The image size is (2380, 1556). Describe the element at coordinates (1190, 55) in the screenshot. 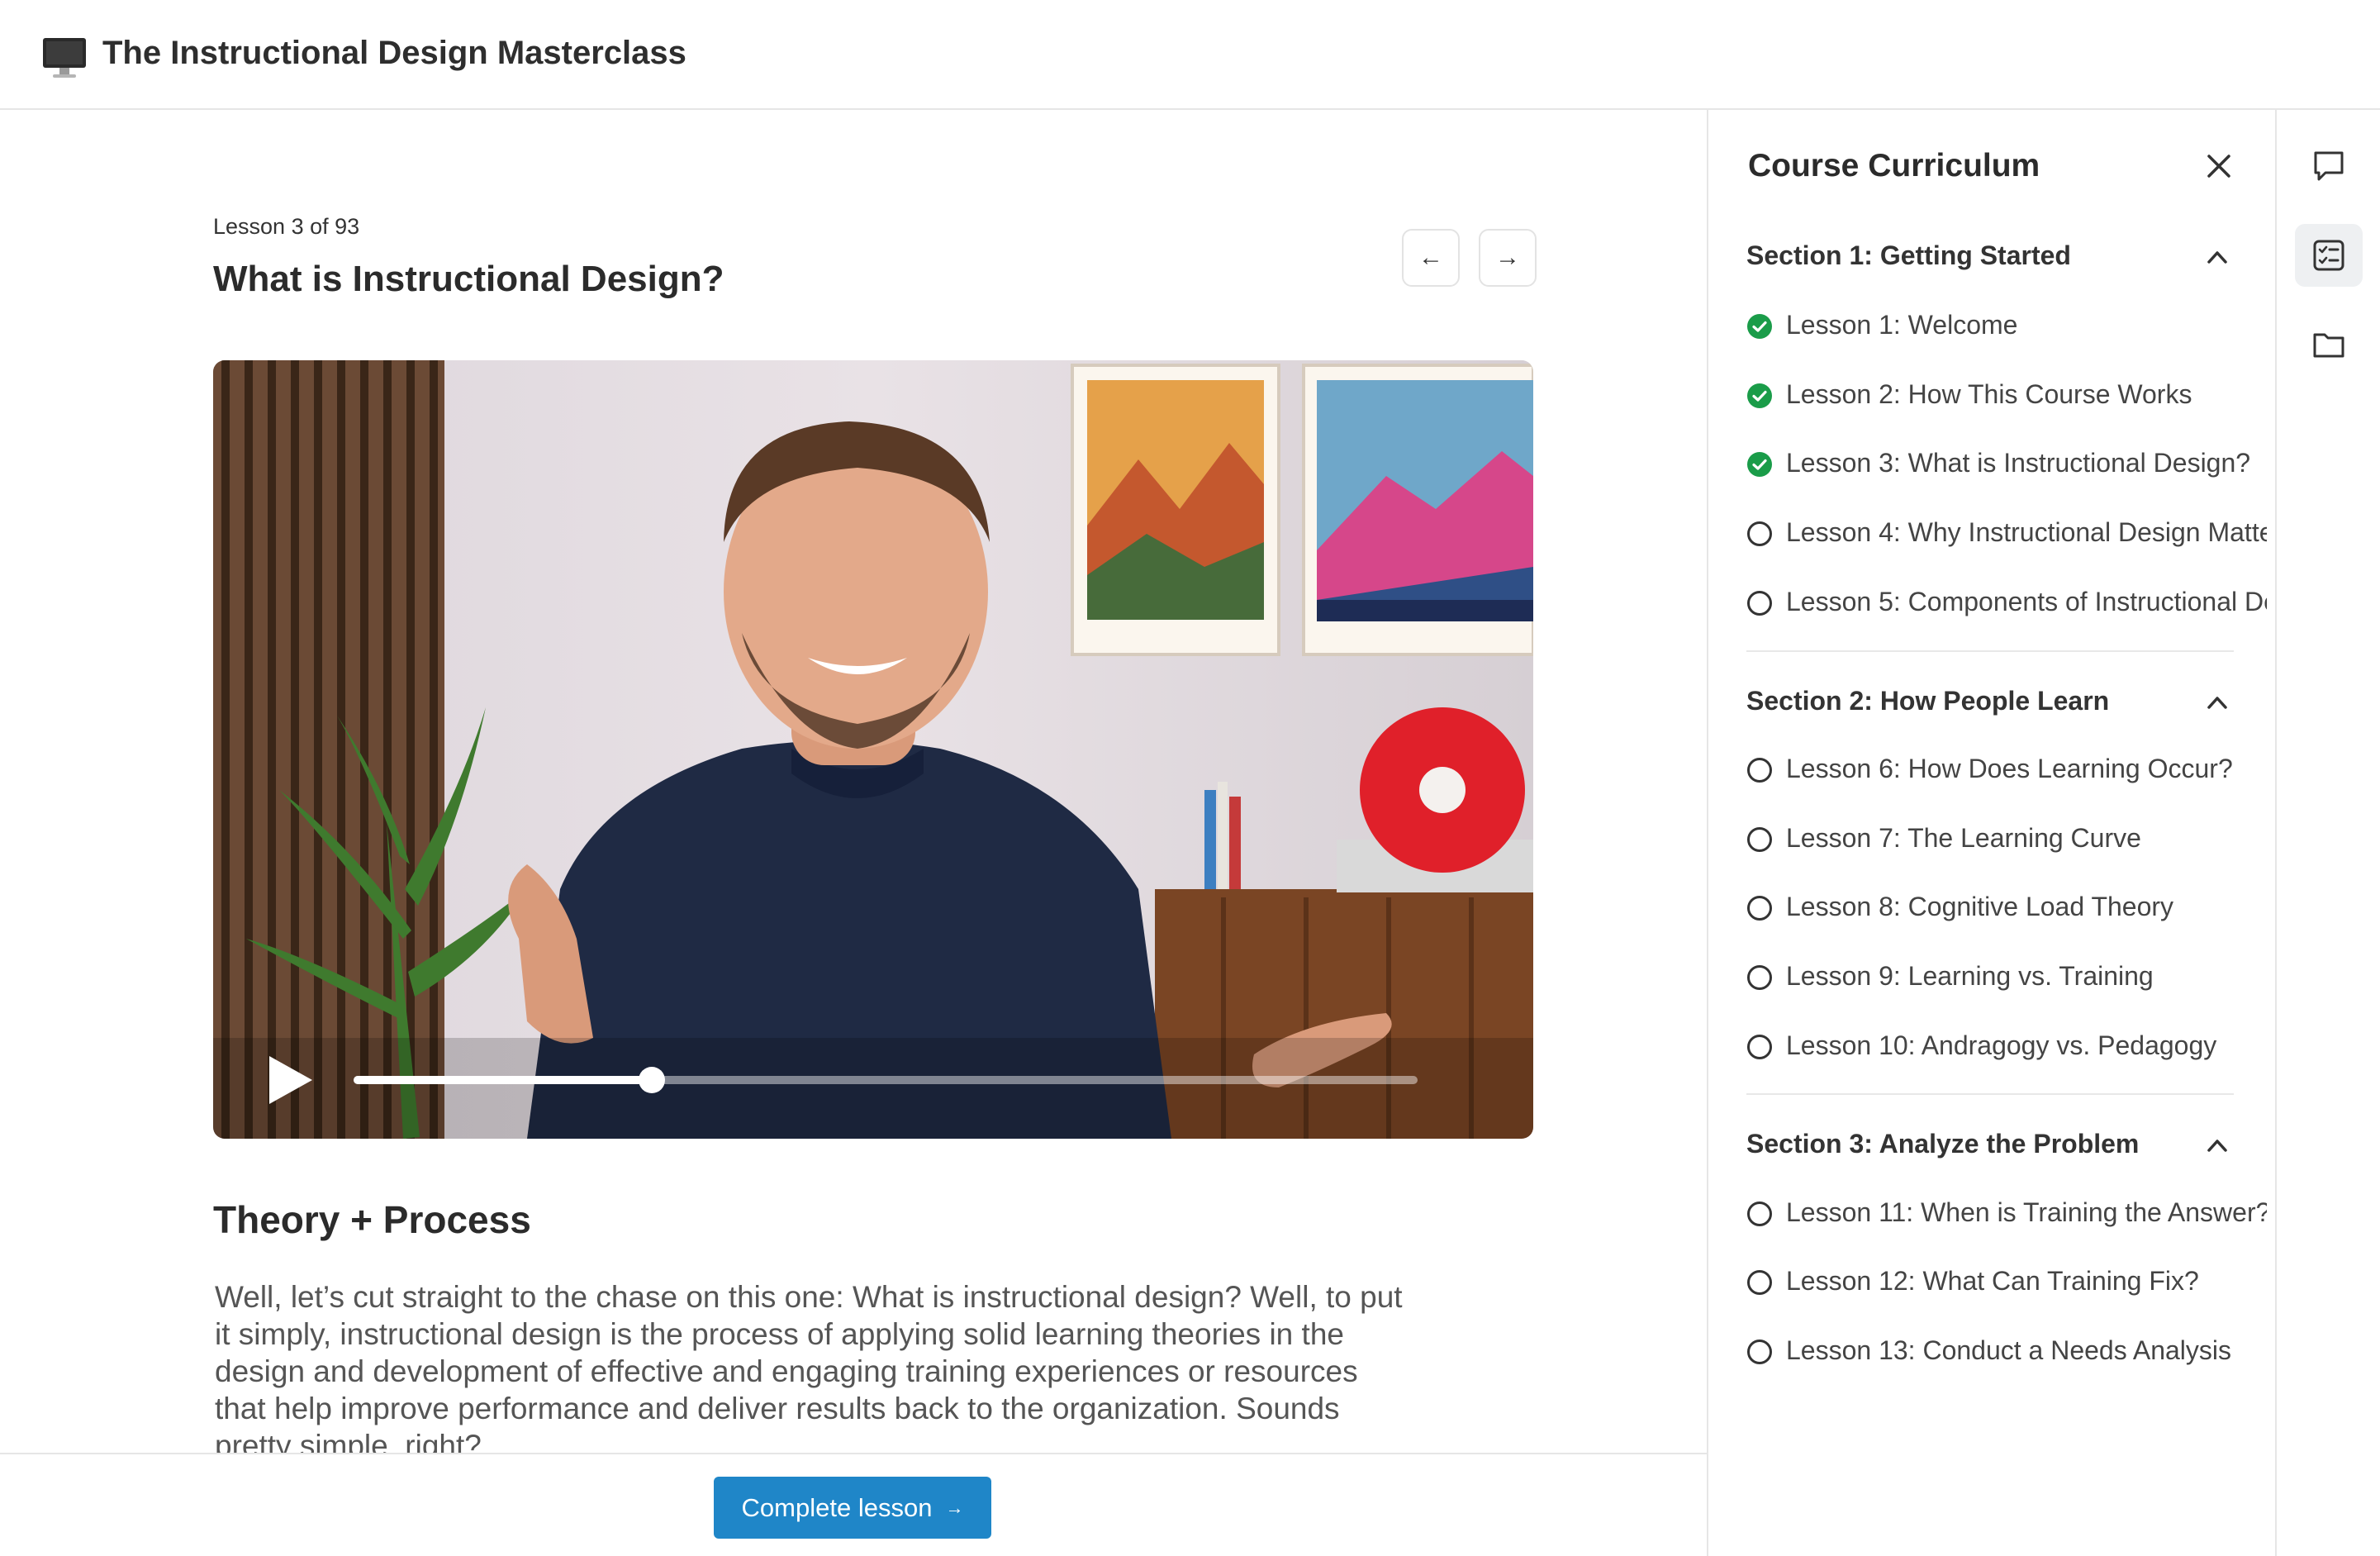

I see `app-header: The Instructional Design Masterclass` at that location.